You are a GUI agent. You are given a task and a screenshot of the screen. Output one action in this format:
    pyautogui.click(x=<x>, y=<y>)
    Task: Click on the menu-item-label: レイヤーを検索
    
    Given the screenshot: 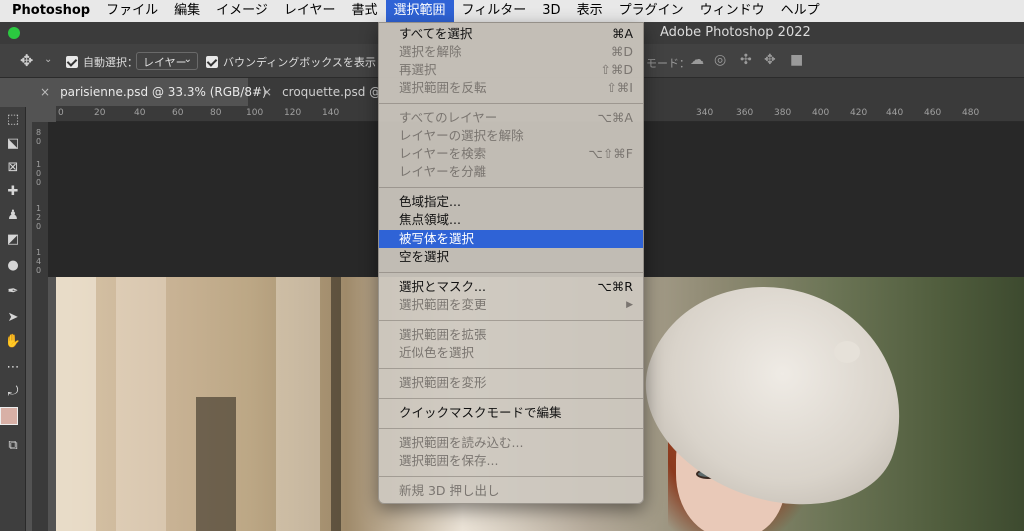 What is the action you would take?
    pyautogui.click(x=443, y=153)
    